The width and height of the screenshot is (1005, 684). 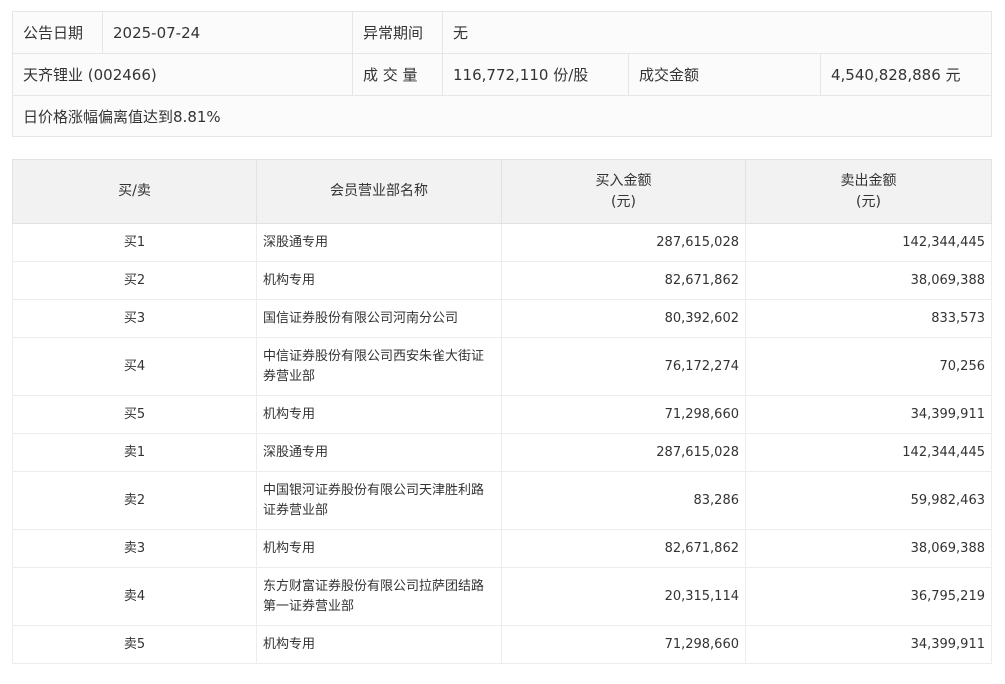 What do you see at coordinates (868, 191) in the screenshot?
I see `header-sell-amount: 卖出金额 (元)` at bounding box center [868, 191].